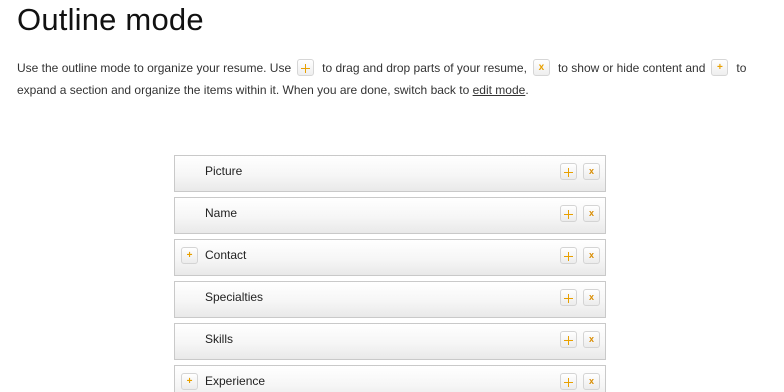 This screenshot has width=784, height=392. Describe the element at coordinates (720, 68) in the screenshot. I see `plus-icon: +` at that location.